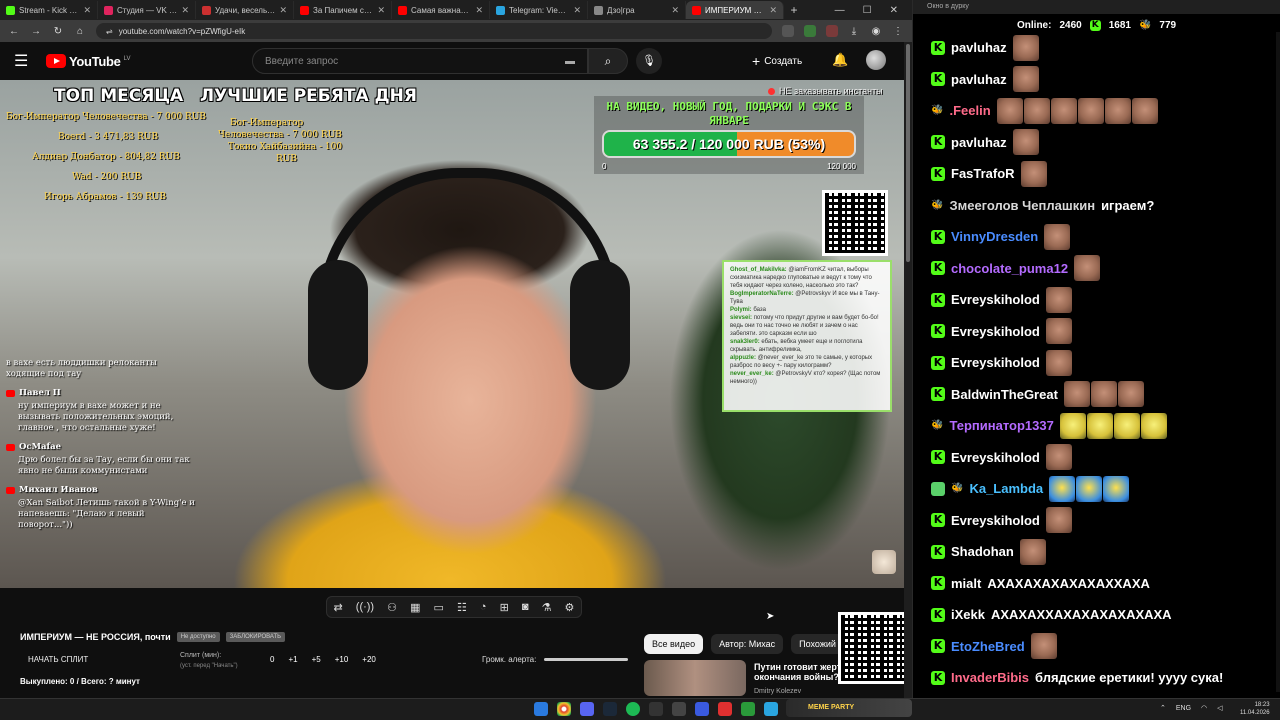 The width and height of the screenshot is (1280, 720). What do you see at coordinates (49, 10) in the screenshot?
I see `browser-tab: Stream - Kick Dashboard✕` at bounding box center [49, 10].